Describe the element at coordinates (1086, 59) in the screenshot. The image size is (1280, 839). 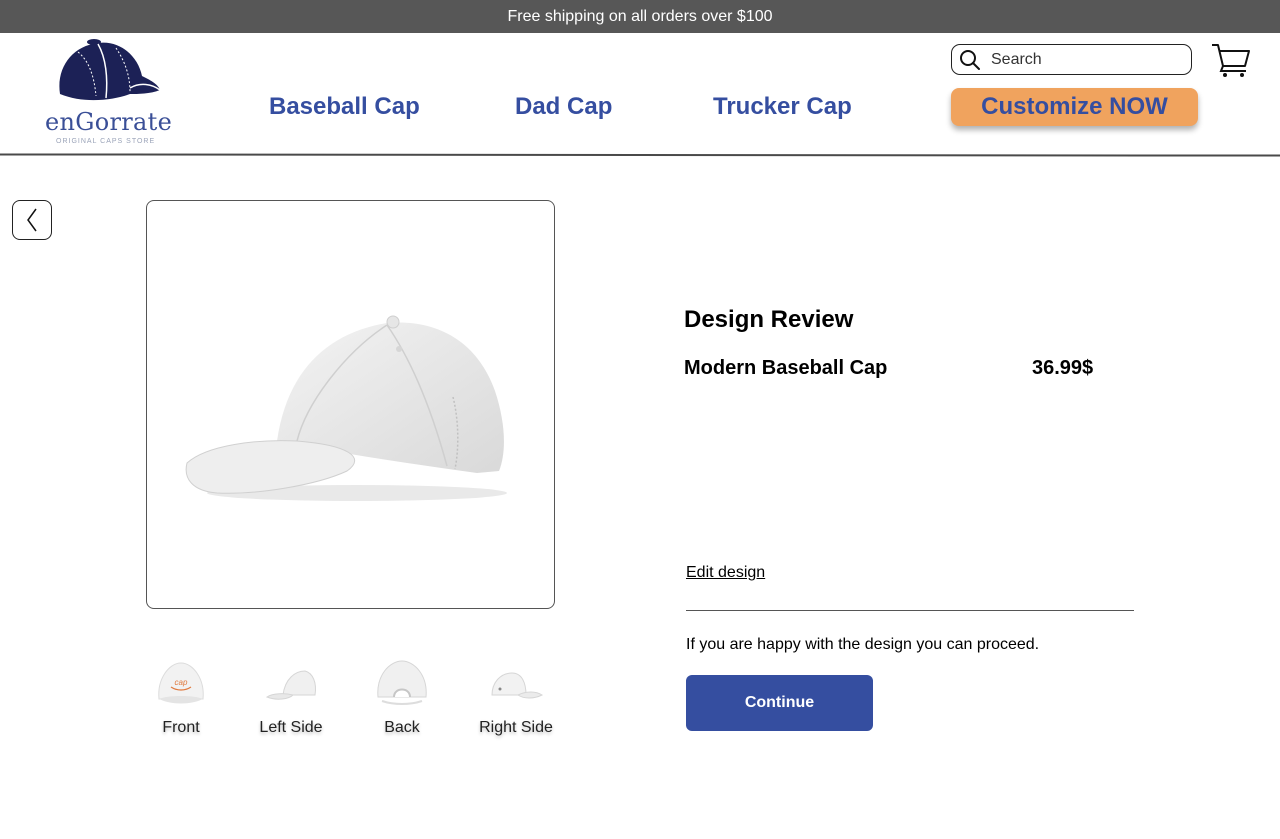
I see `search-input` at that location.